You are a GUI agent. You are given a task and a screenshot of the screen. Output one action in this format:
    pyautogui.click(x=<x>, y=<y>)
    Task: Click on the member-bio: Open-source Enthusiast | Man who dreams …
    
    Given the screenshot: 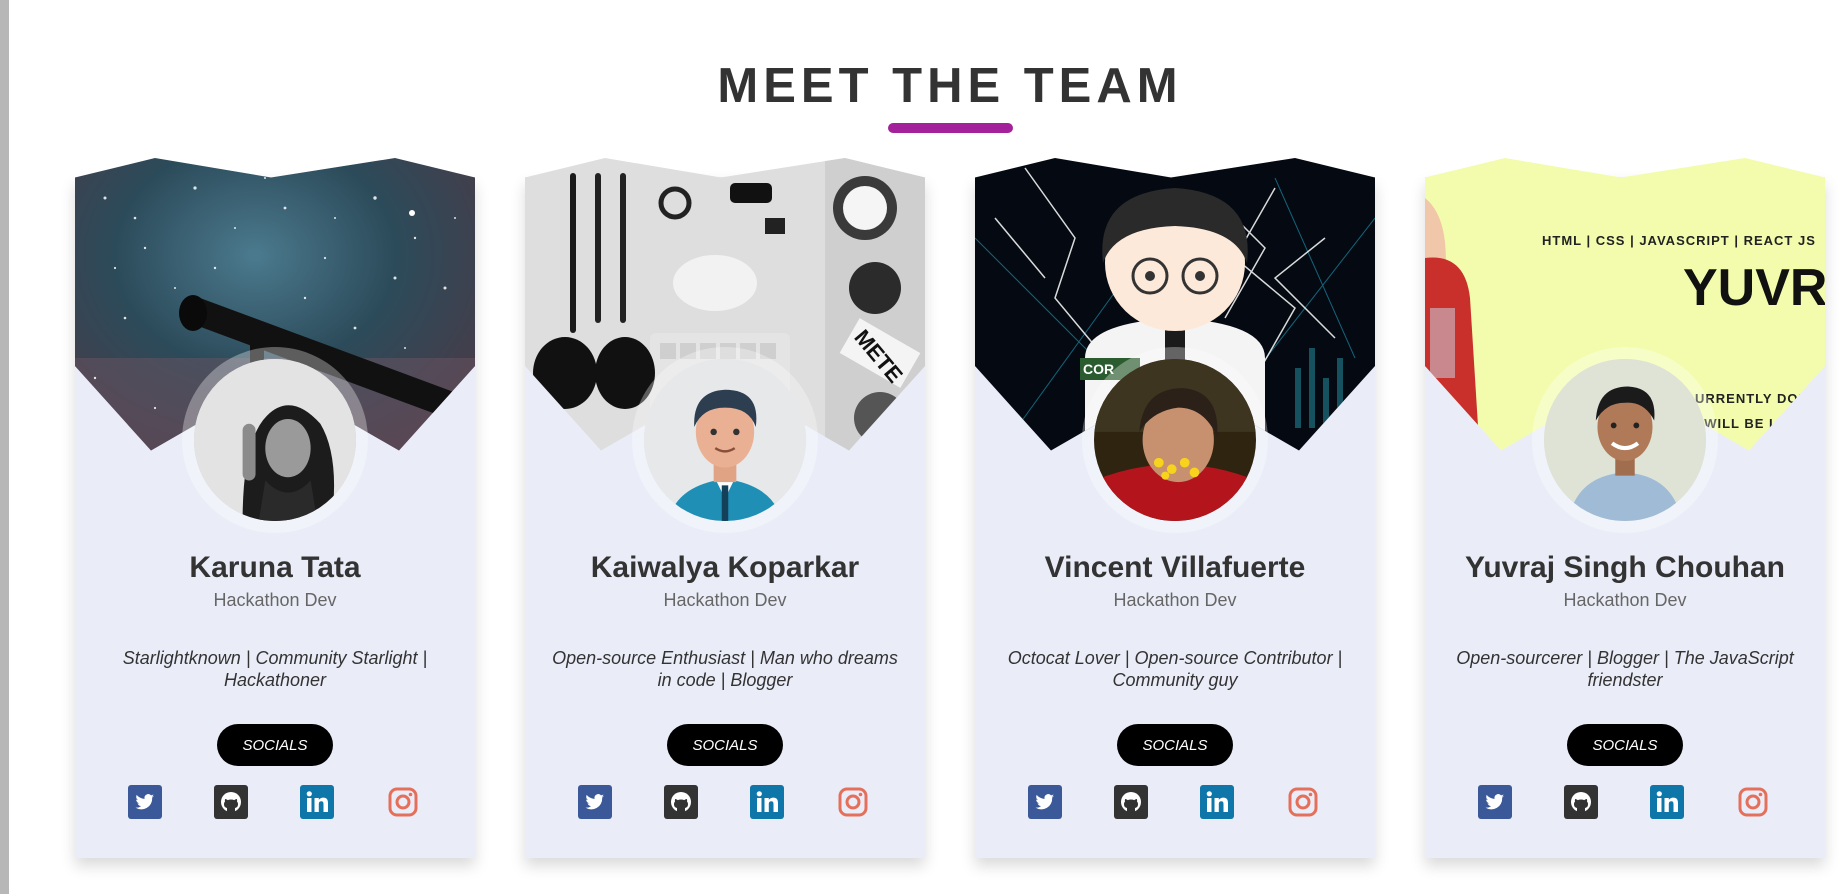 What is the action you would take?
    pyautogui.click(x=725, y=669)
    